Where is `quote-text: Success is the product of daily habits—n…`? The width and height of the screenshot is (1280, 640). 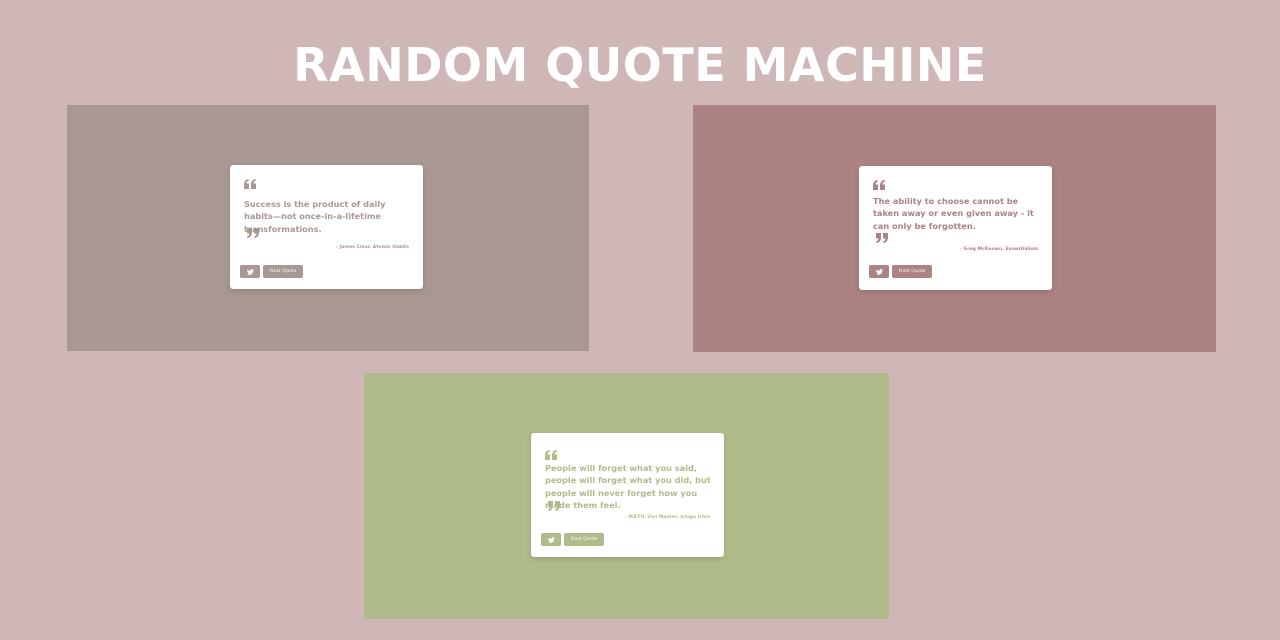
quote-text: Success is the product of daily habits—n… is located at coordinates (315, 216).